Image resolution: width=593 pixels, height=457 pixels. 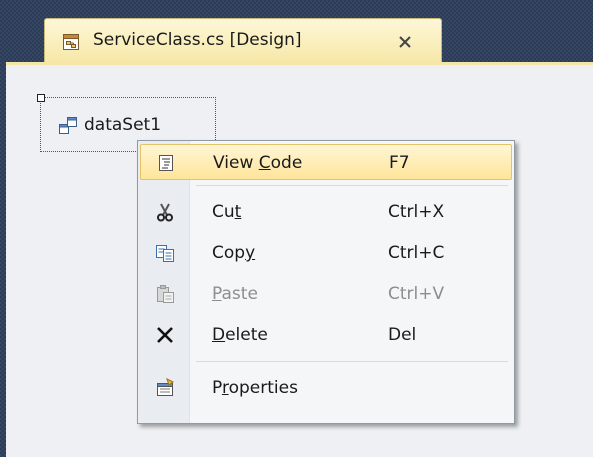 I want to click on close-icon, so click(x=405, y=42).